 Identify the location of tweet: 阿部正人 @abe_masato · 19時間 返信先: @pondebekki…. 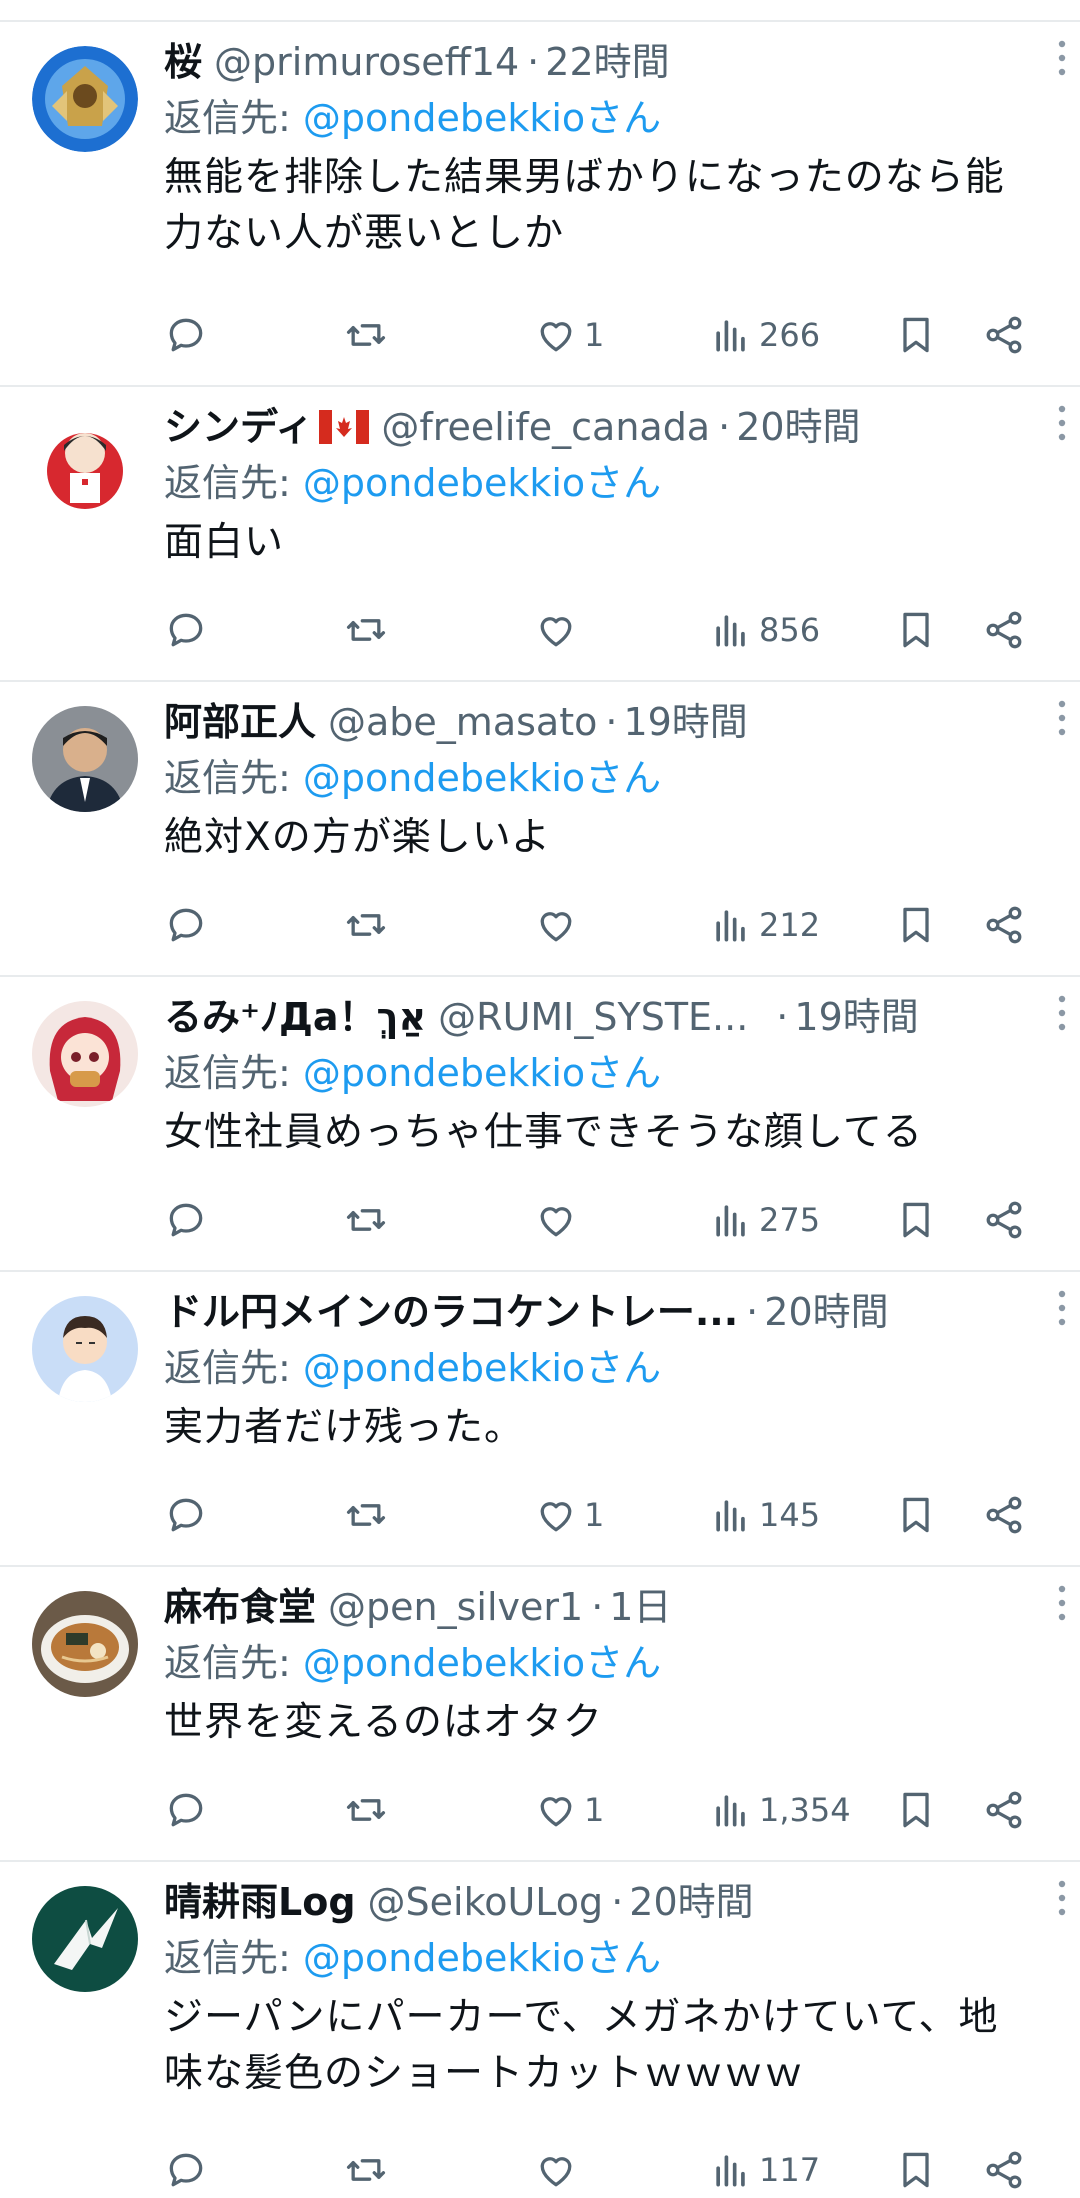
(540, 829).